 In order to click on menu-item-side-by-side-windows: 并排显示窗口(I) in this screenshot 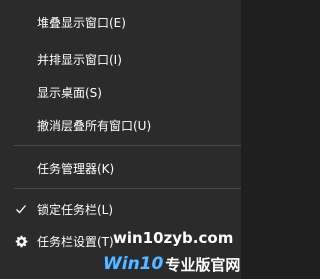, I will do `click(120, 59)`.